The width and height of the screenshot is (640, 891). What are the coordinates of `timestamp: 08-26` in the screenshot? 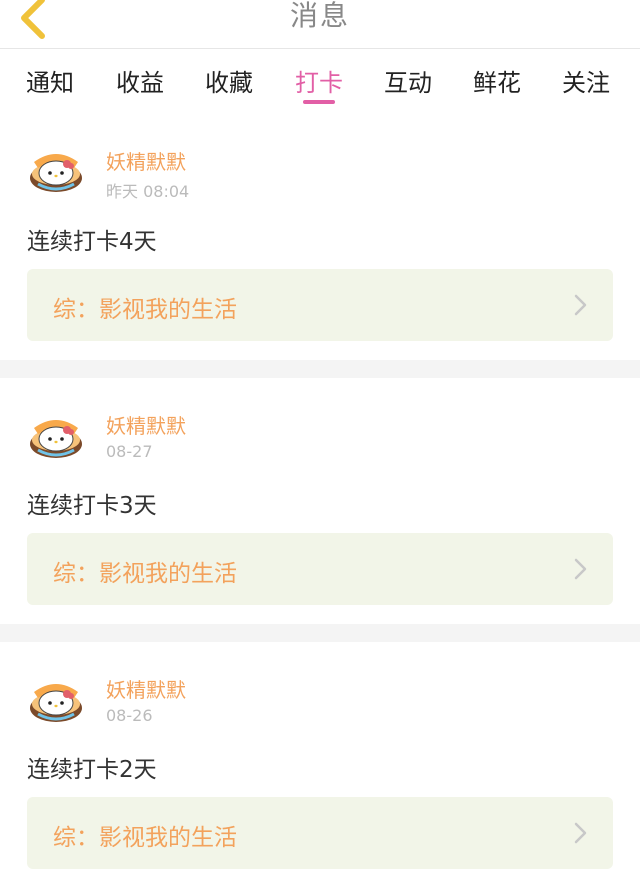 It's located at (129, 715).